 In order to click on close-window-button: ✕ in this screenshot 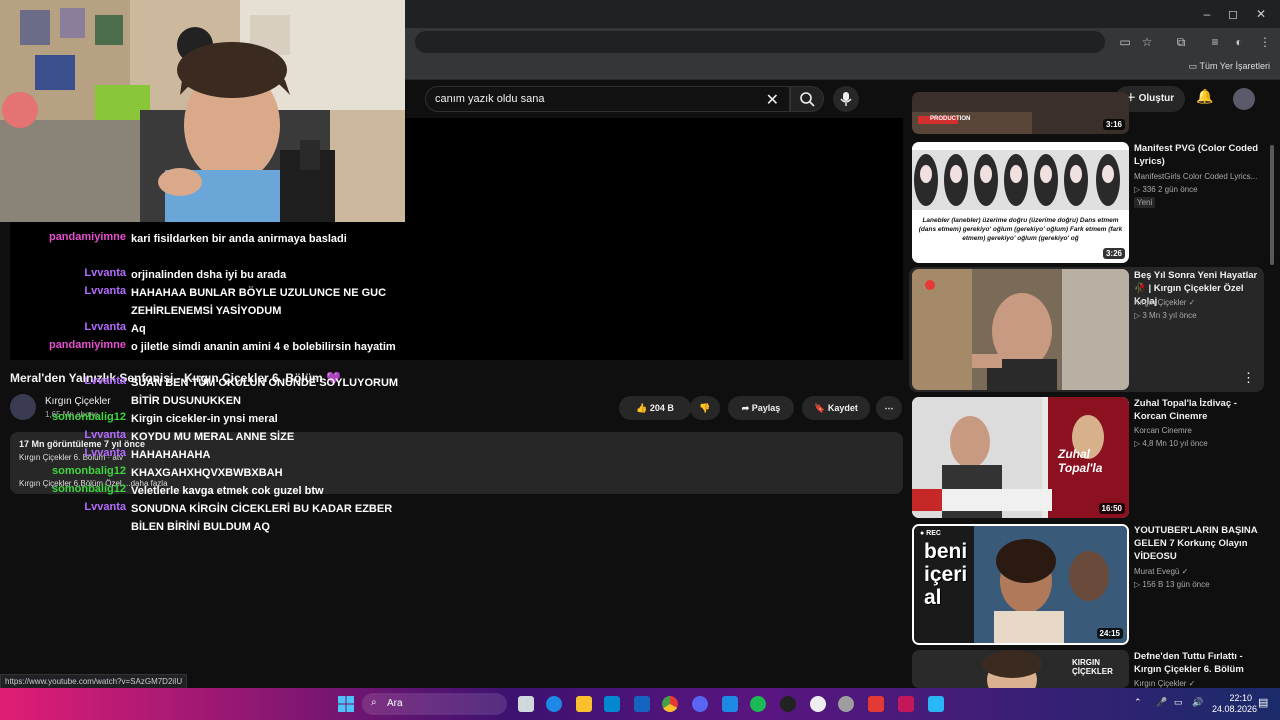, I will do `click(1261, 14)`.